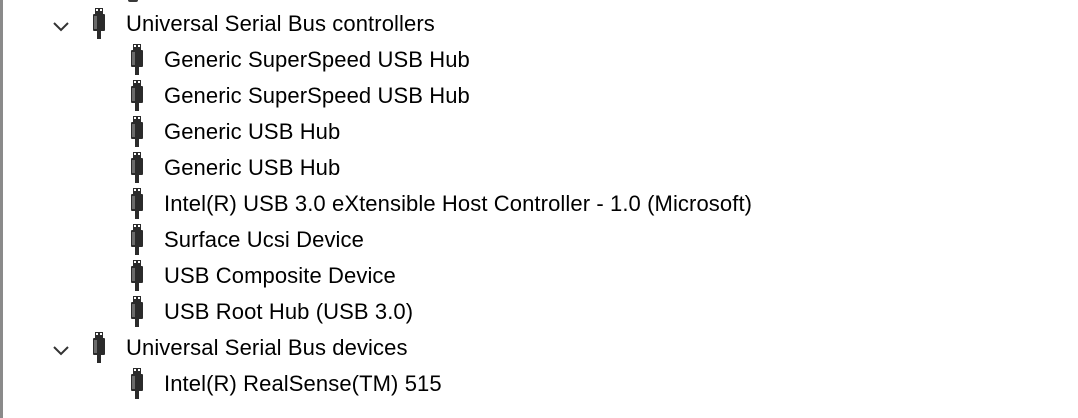 The image size is (1078, 418). Describe the element at coordinates (303, 383) in the screenshot. I see `device-label: Intel(R) RealSense(TM) 515` at that location.